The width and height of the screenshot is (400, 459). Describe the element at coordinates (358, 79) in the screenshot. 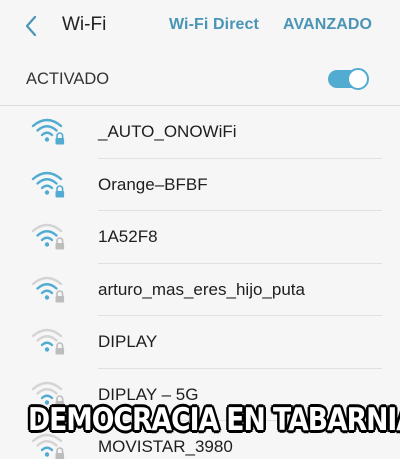

I see `switch-knob` at that location.